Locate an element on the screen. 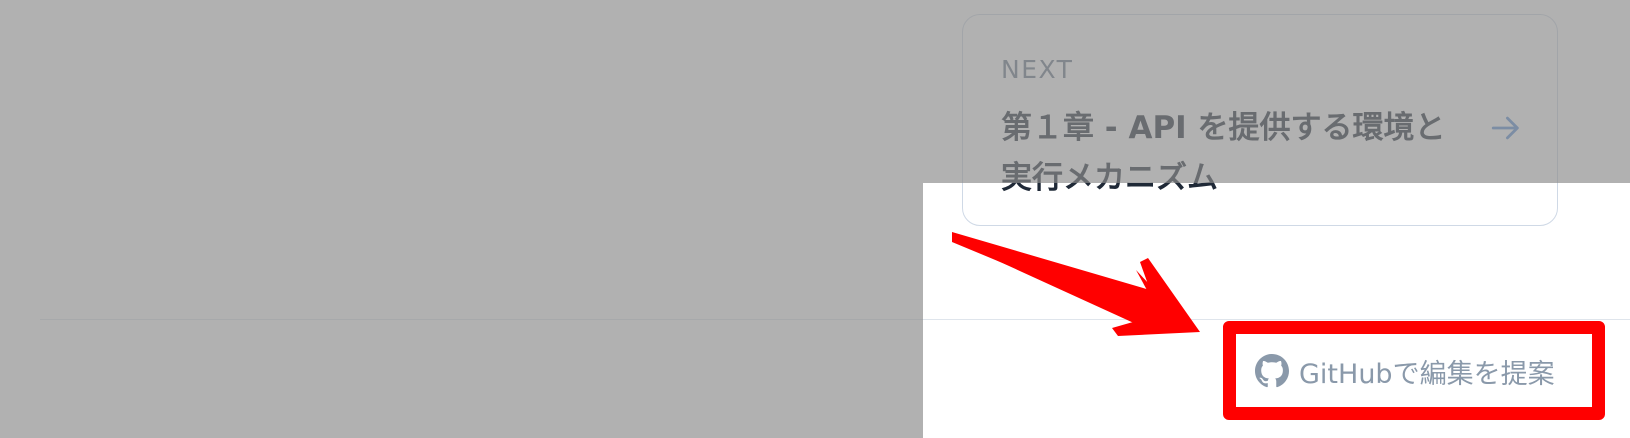 This screenshot has height=438, width=1630. next-page-title: 第１章 - API を提供する環境と実行メカニズム is located at coordinates (1223, 153).